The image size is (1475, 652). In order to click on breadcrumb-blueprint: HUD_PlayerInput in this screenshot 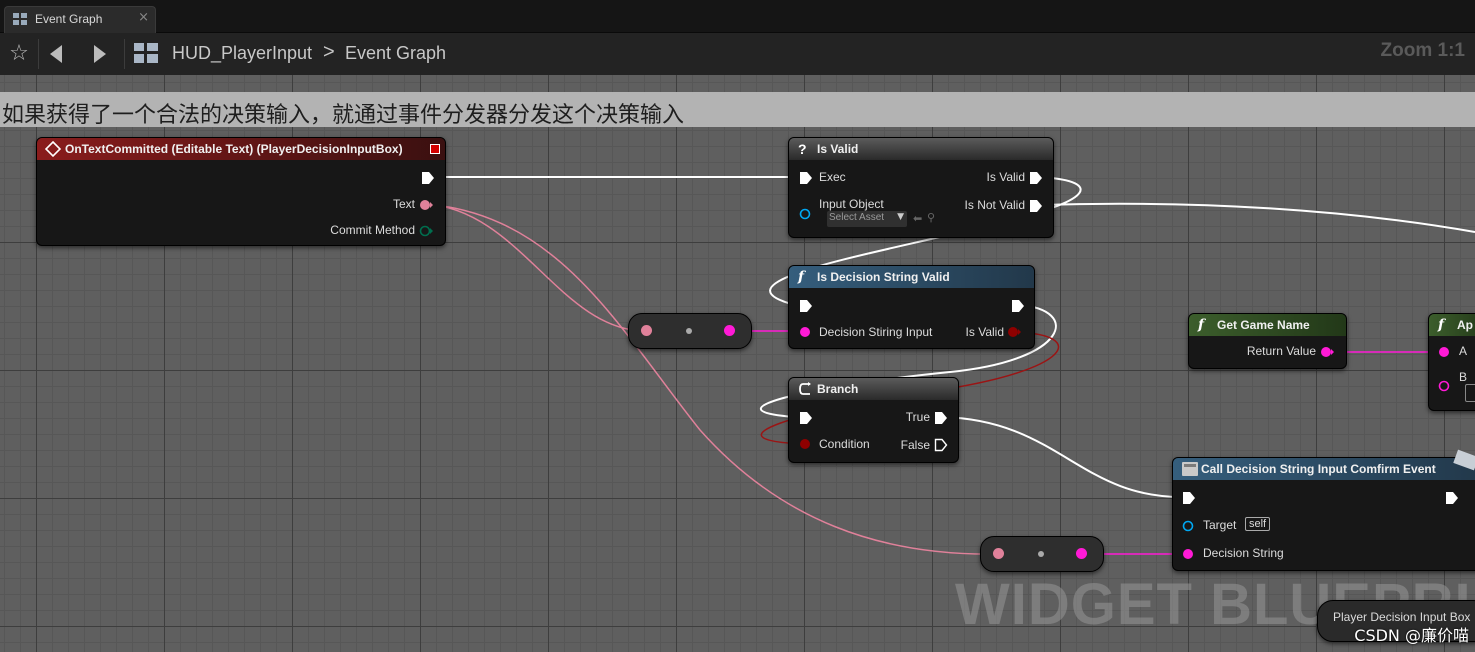, I will do `click(242, 53)`.